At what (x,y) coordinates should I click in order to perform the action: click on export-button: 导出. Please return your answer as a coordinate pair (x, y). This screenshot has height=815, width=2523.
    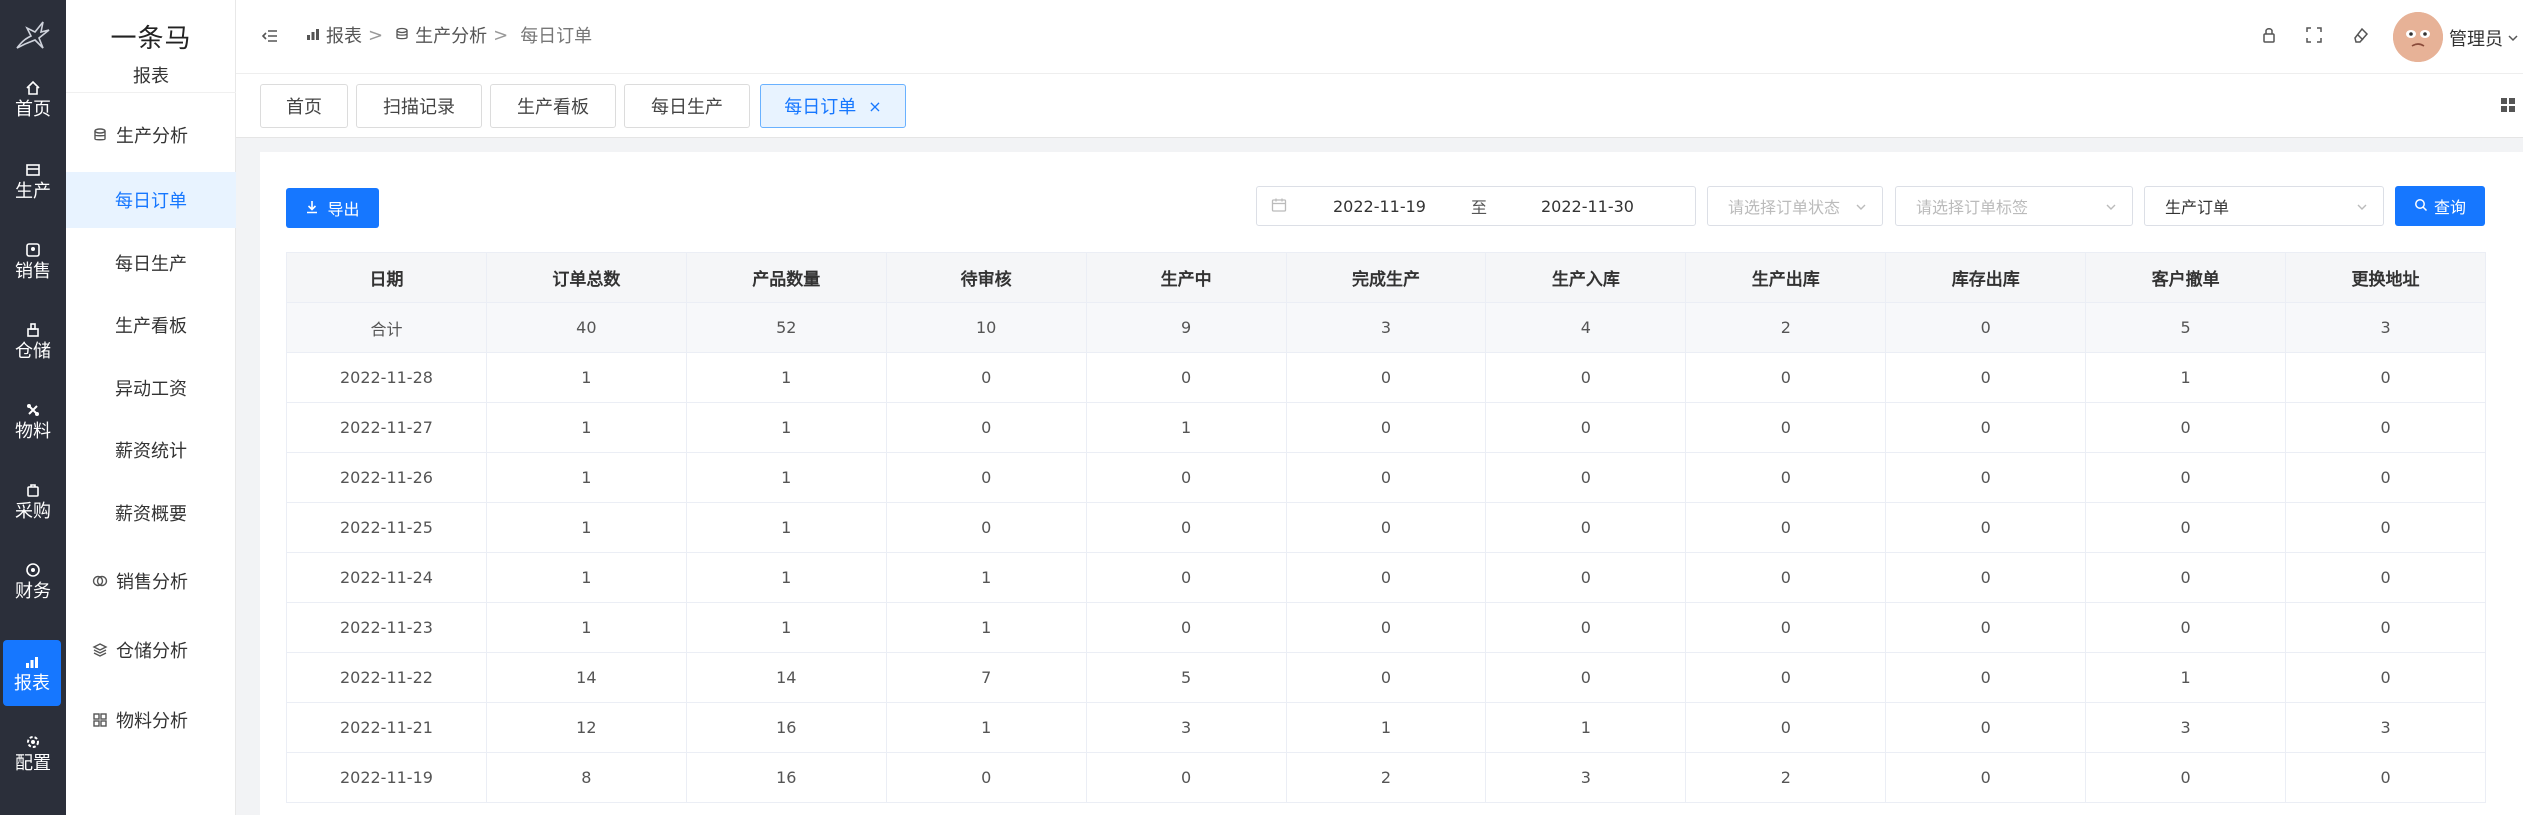
    Looking at the image, I should click on (332, 208).